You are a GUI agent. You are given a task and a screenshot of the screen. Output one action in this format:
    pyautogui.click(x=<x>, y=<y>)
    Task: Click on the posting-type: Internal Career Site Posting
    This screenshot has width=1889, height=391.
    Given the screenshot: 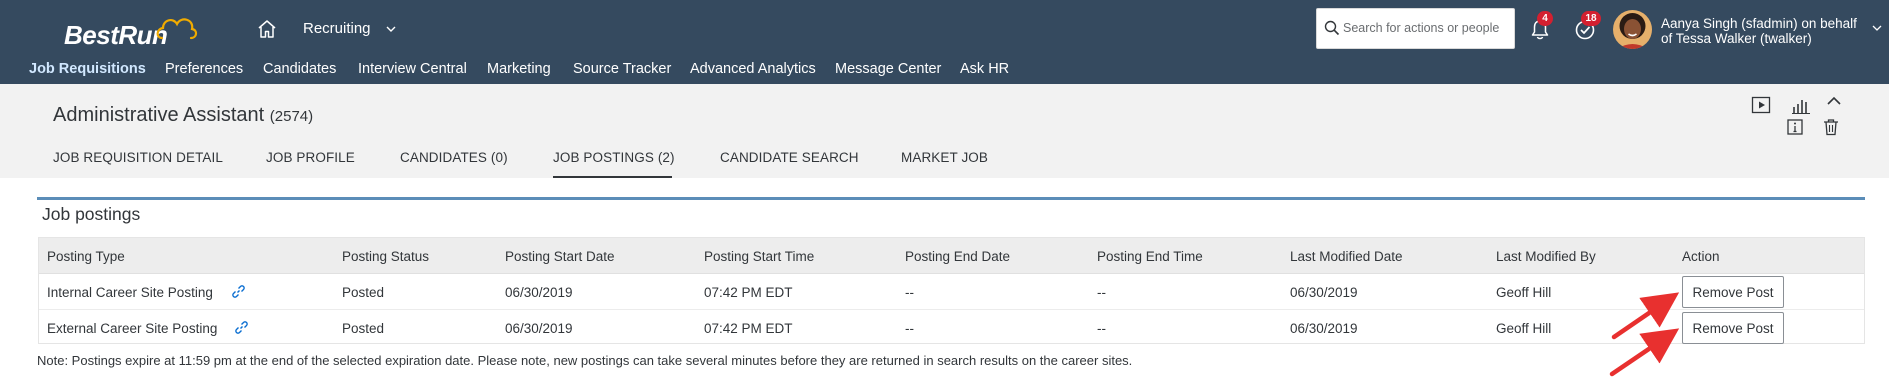 What is the action you would take?
    pyautogui.click(x=130, y=292)
    